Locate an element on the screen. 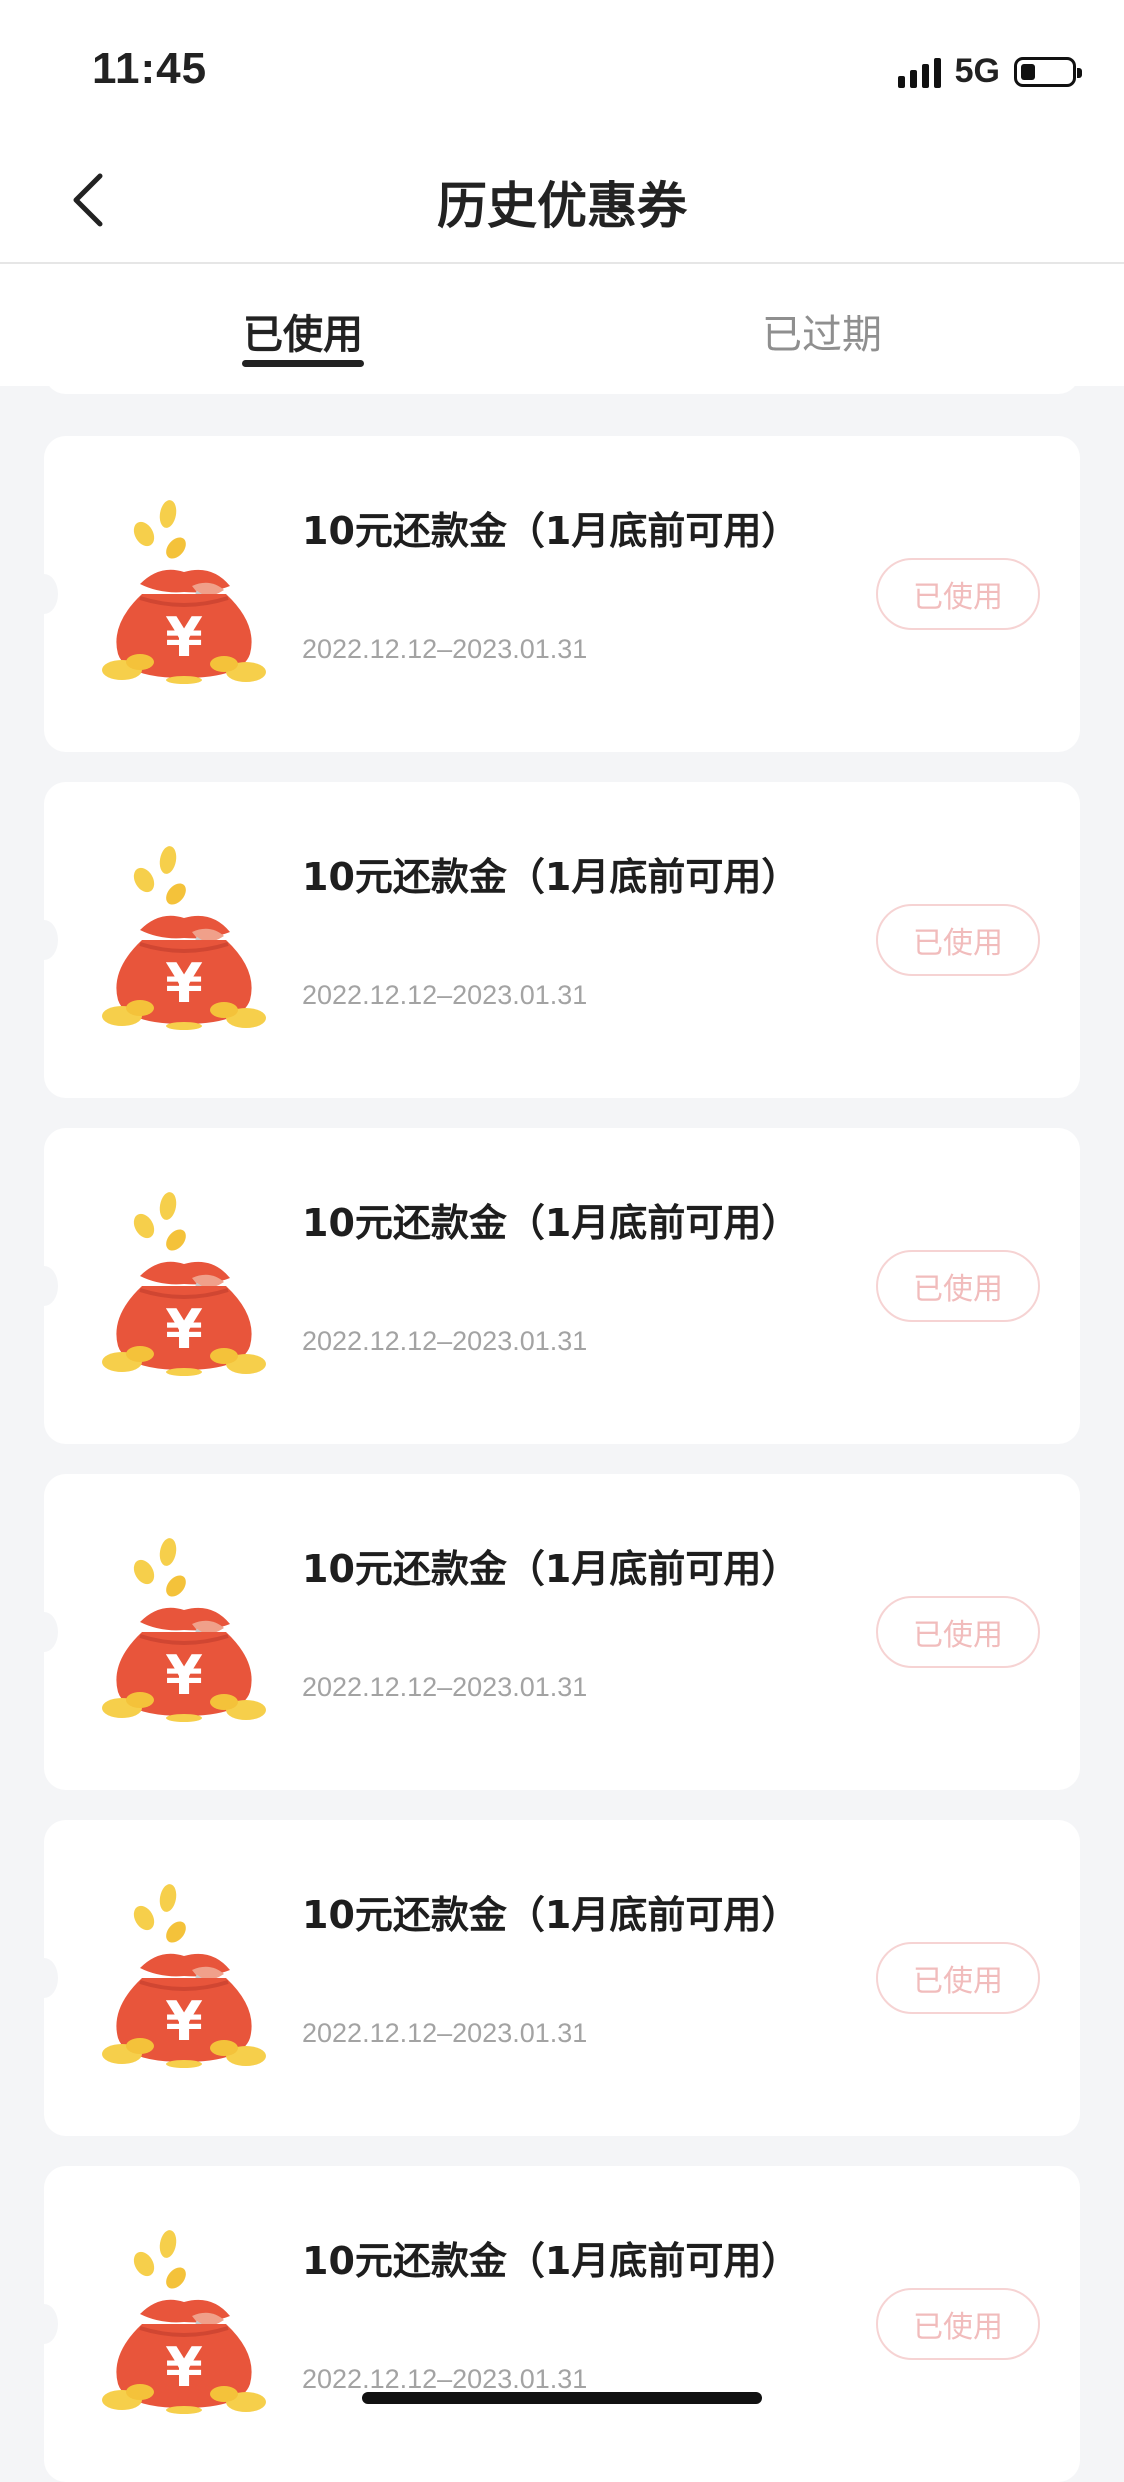 Image resolution: width=1124 pixels, height=2482 pixels. tab-expired: 已过期 is located at coordinates (822, 331).